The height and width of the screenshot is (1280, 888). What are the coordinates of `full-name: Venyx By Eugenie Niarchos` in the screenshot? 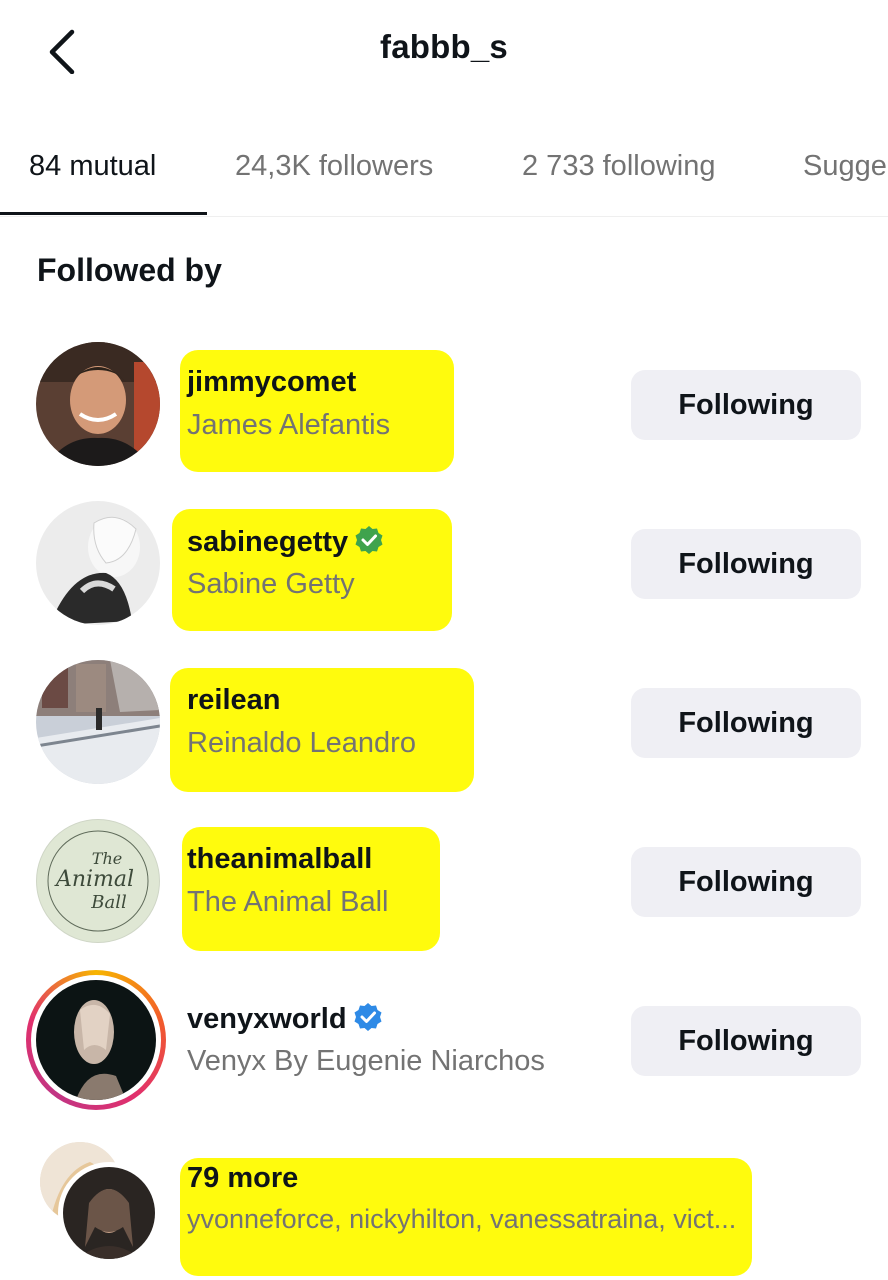 It's located at (366, 1061).